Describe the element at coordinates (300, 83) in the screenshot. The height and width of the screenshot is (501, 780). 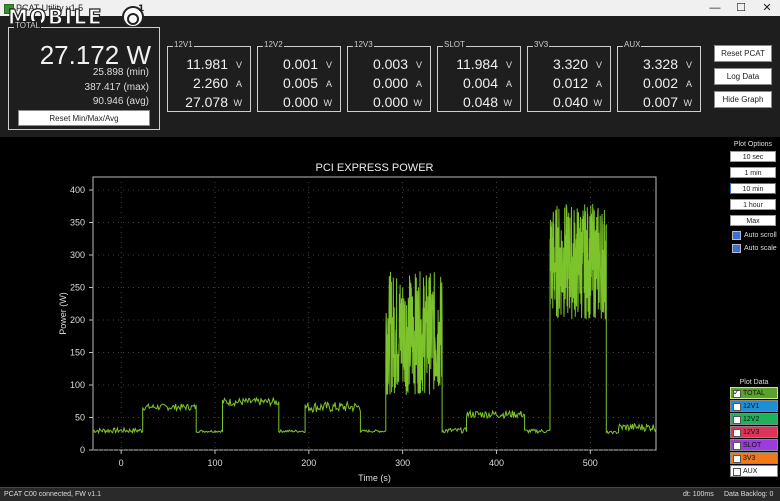
I see `rail-a-value: 0.005` at that location.